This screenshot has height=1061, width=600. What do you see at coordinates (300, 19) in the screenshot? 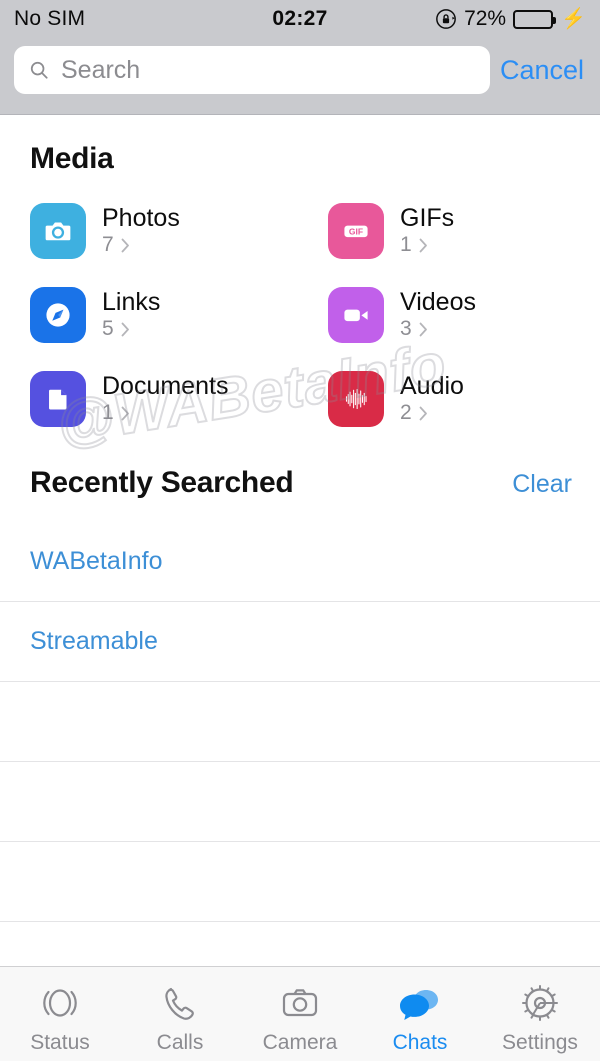
I see `status-bar: No SIM 02:27 72% ⚡` at bounding box center [300, 19].